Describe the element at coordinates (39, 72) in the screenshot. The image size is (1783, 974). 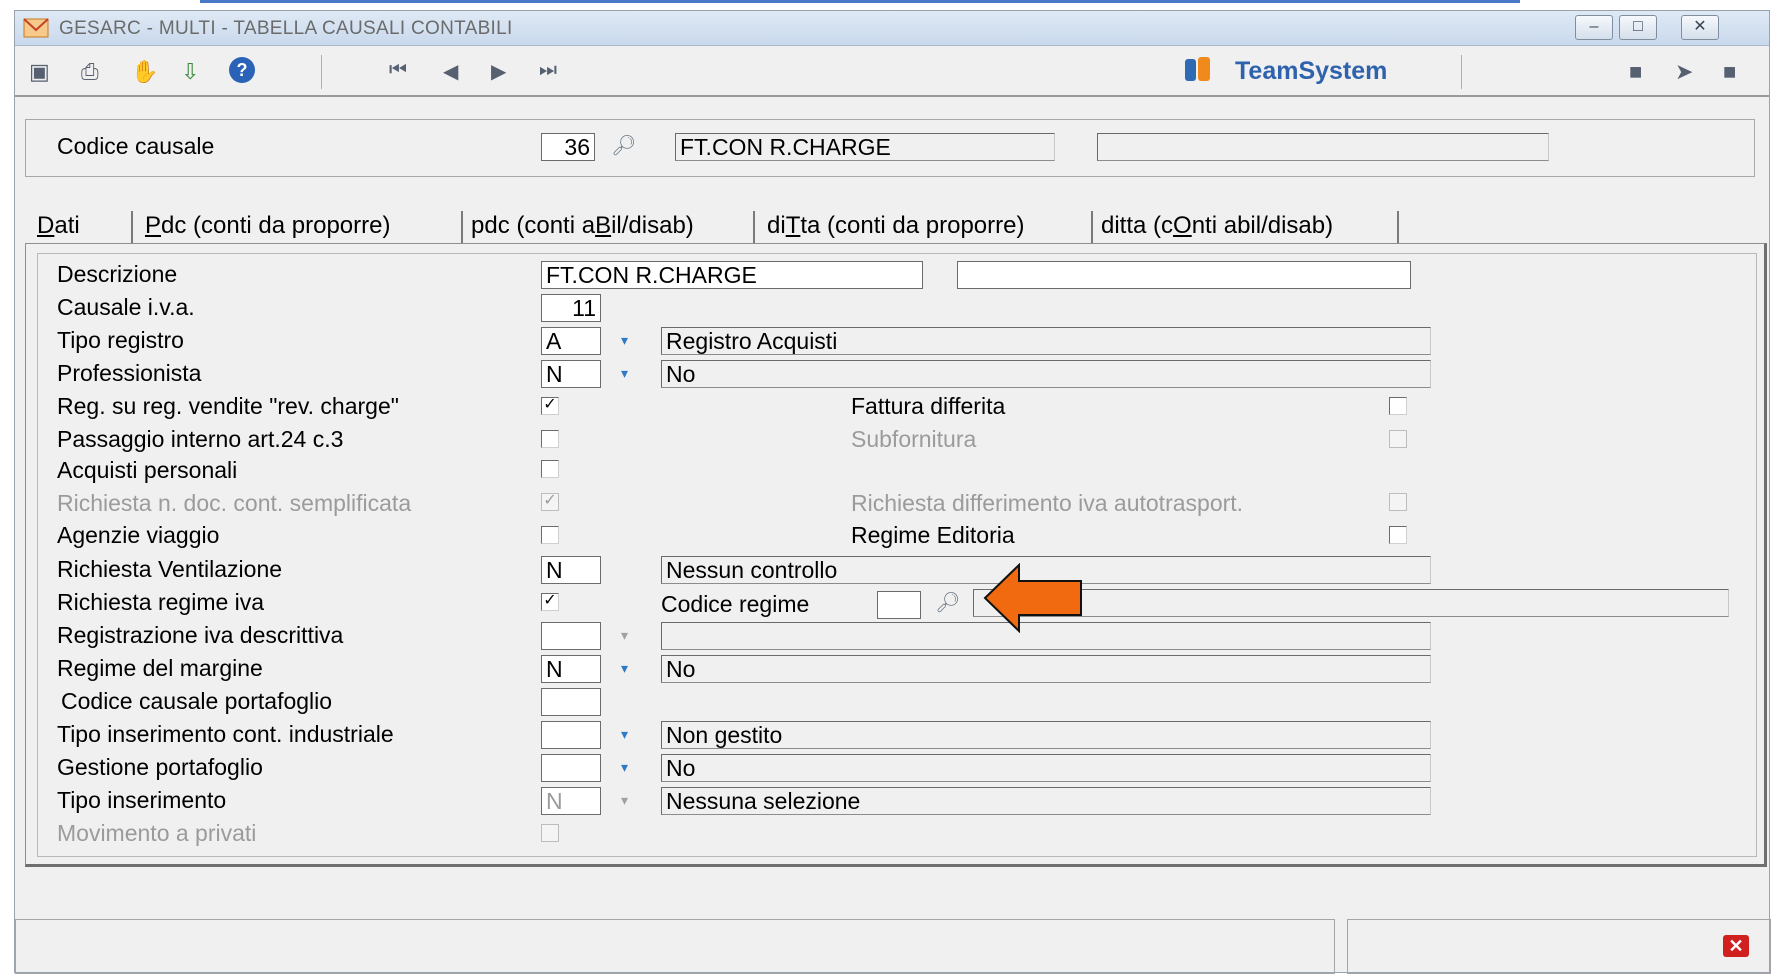
I see `record-icon: ▣` at that location.